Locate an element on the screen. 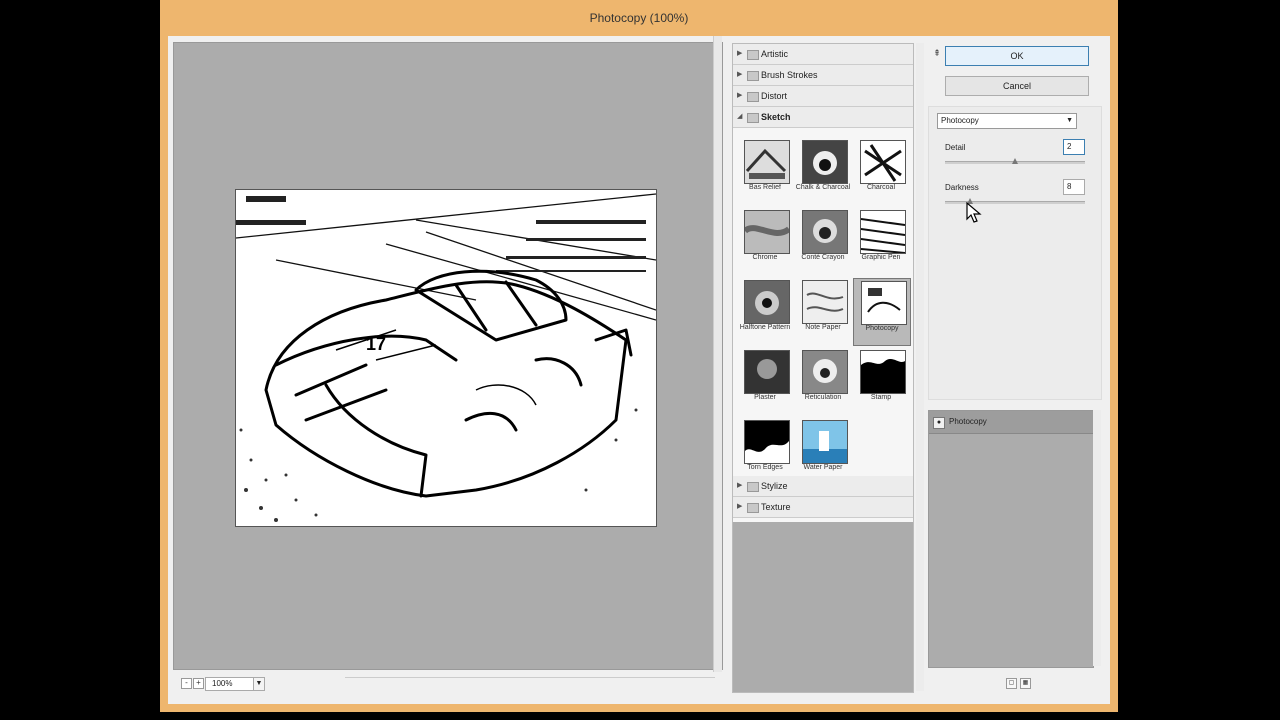 The width and height of the screenshot is (1280, 720). thumbnail-stamp: Stamp is located at coordinates (881, 381).